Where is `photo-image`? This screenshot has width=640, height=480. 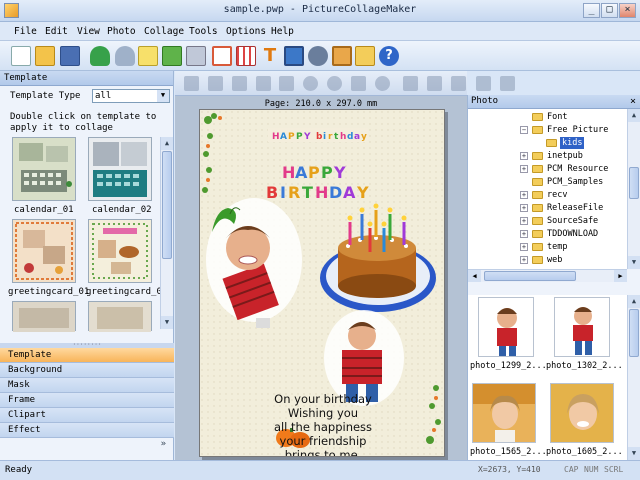 photo-image is located at coordinates (504, 413).